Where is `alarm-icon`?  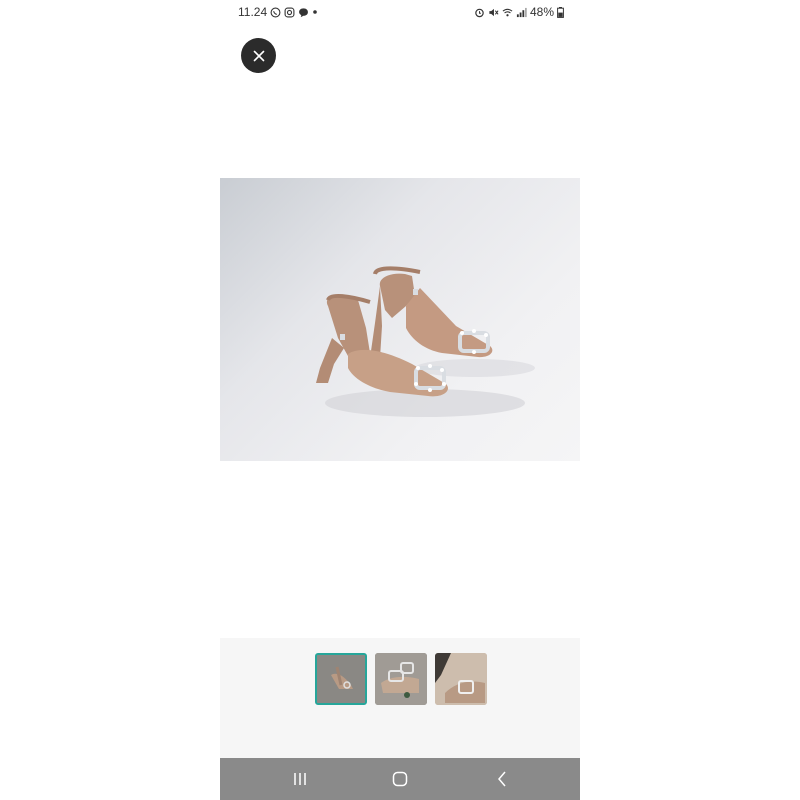 alarm-icon is located at coordinates (479, 12).